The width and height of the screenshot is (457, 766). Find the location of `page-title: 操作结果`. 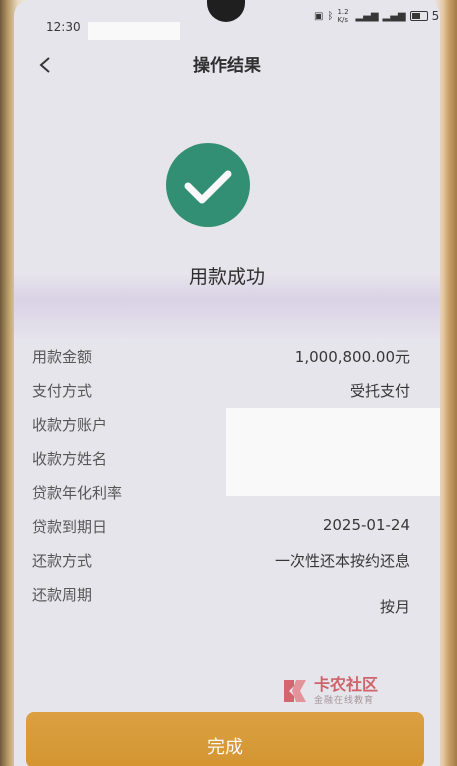

page-title: 操作结果 is located at coordinates (227, 66).